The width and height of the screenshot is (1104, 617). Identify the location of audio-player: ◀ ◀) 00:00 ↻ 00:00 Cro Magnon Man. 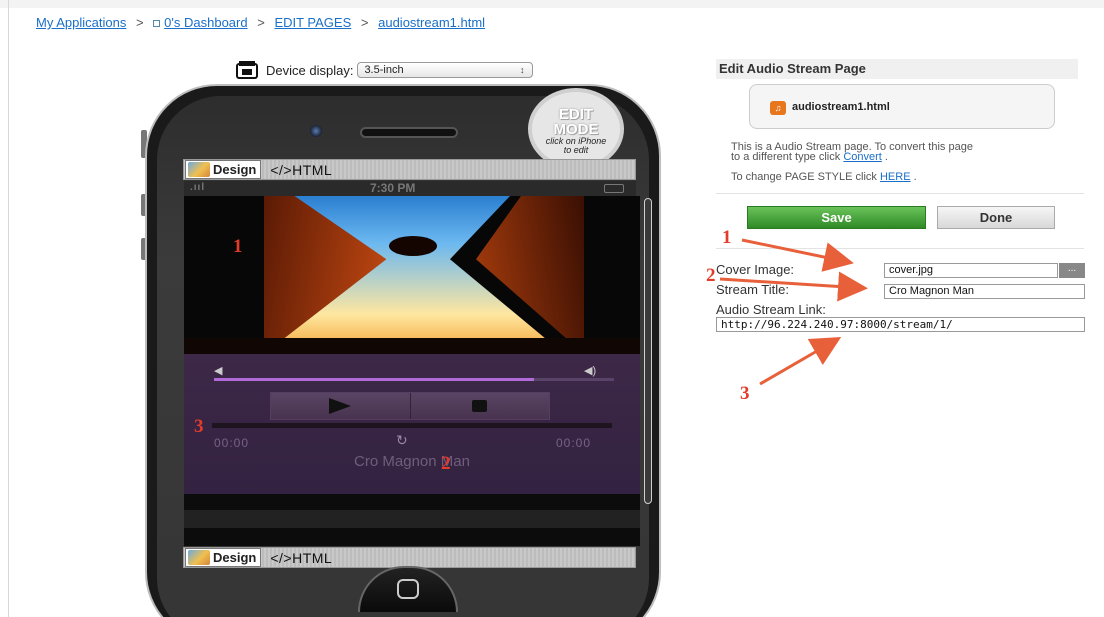
(412, 424).